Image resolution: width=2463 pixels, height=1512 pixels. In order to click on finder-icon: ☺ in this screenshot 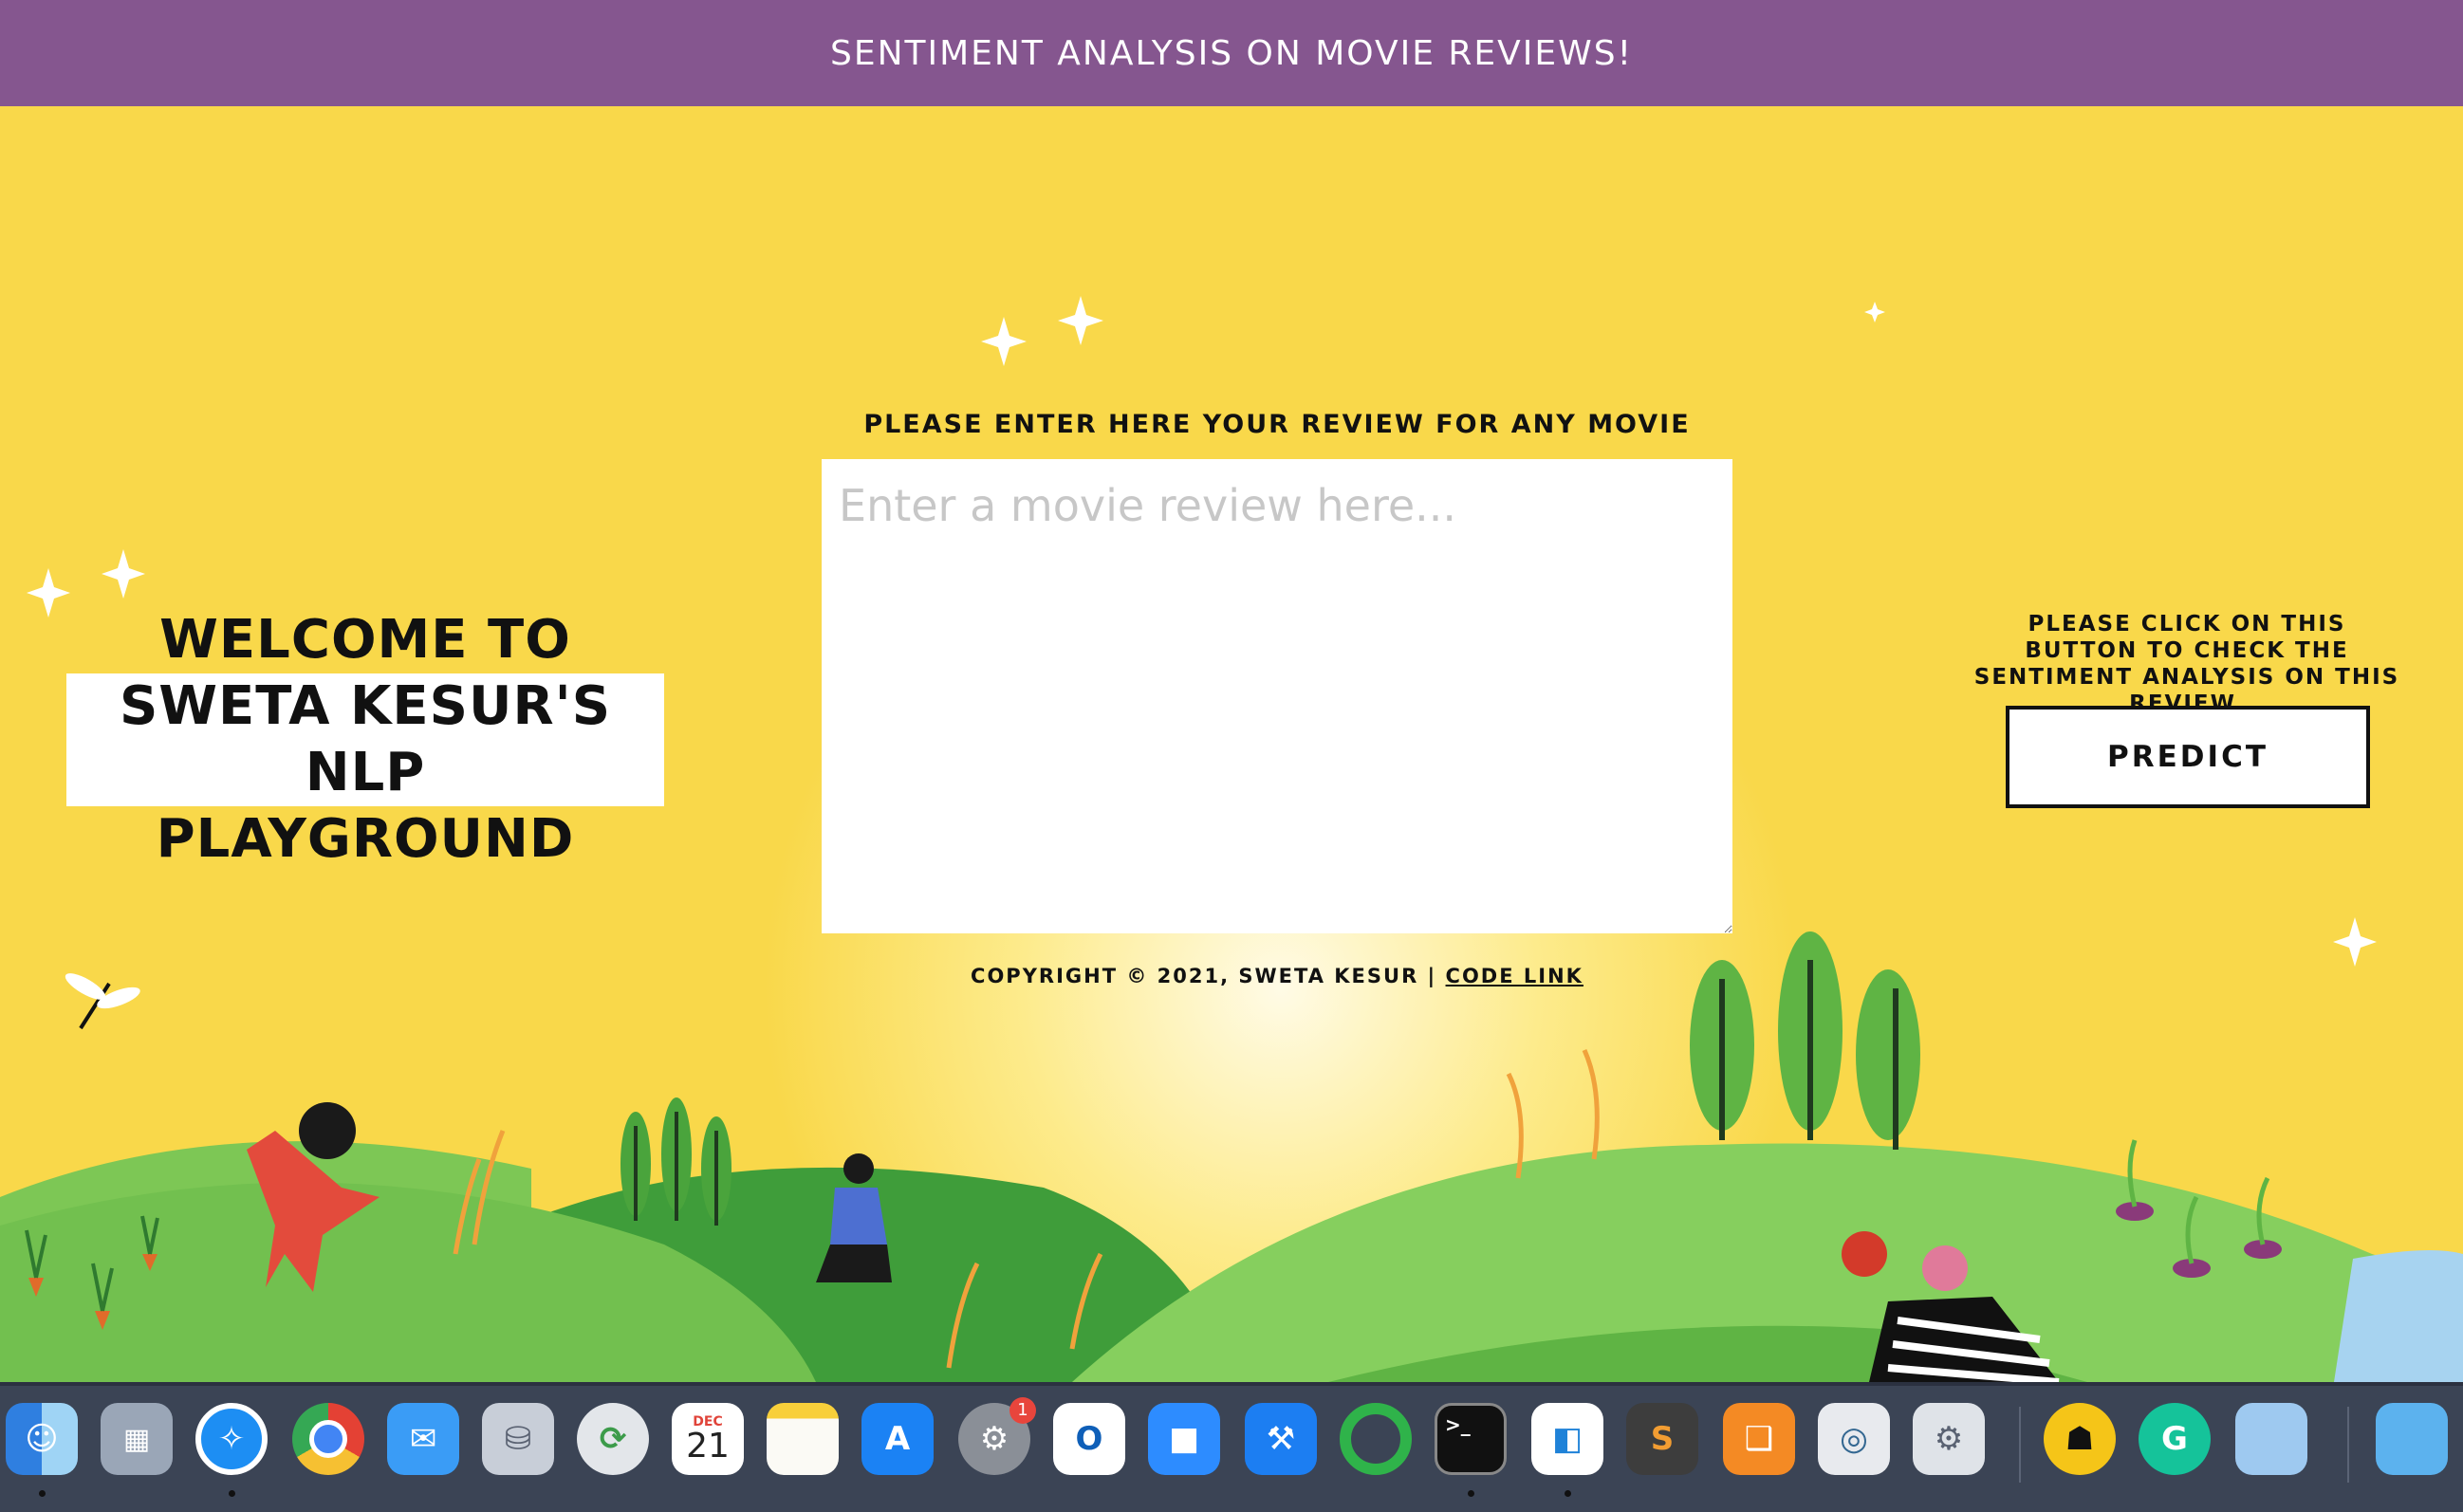, I will do `click(42, 1439)`.